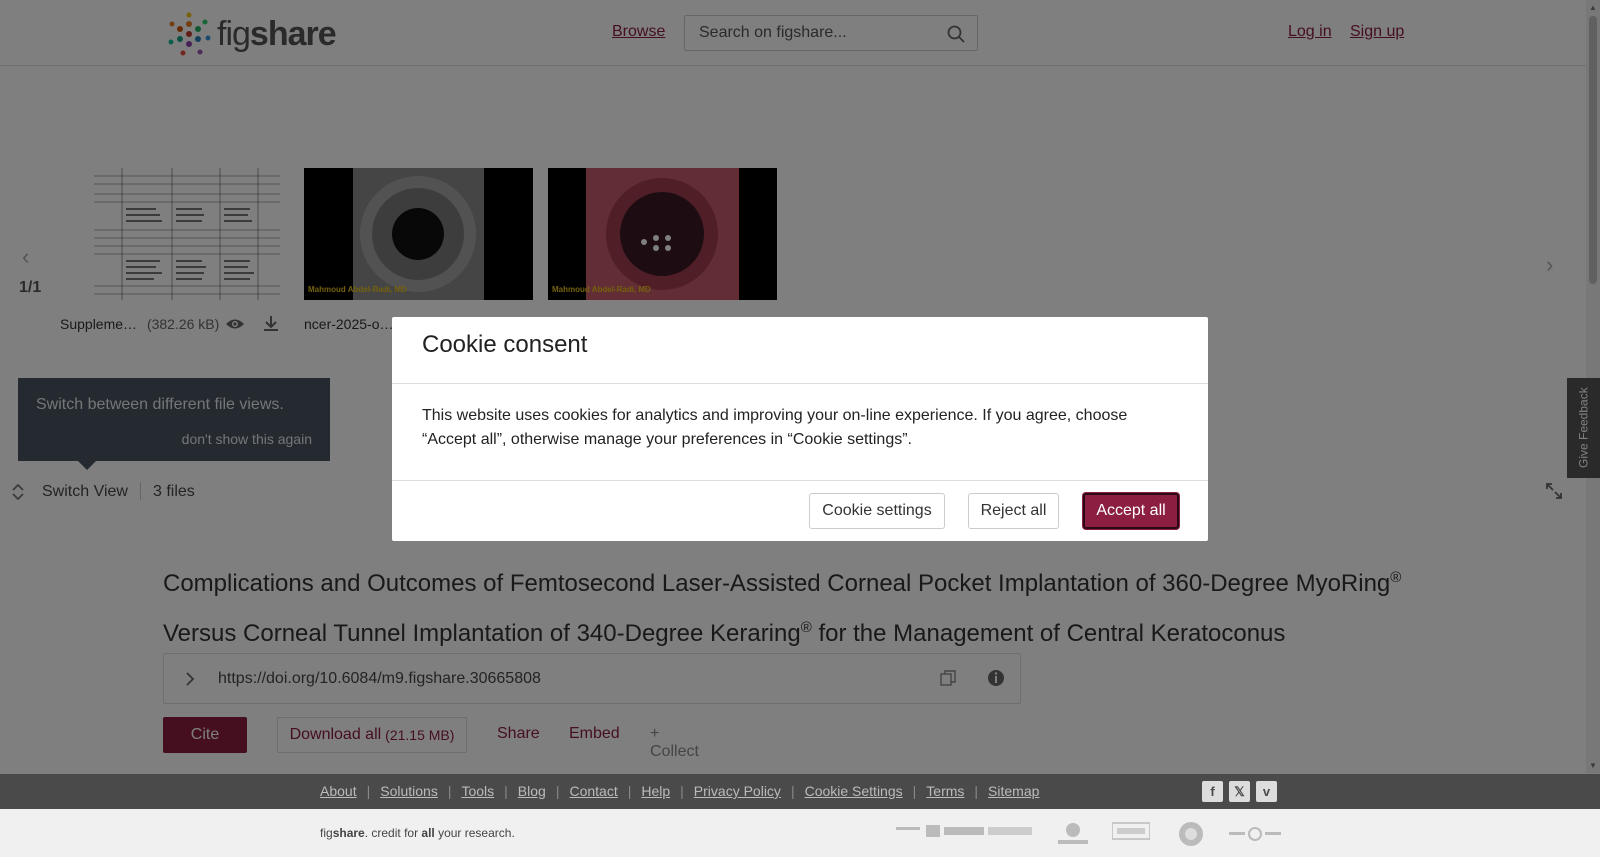 The height and width of the screenshot is (857, 1600). I want to click on footer-link-help: Help, so click(655, 791).